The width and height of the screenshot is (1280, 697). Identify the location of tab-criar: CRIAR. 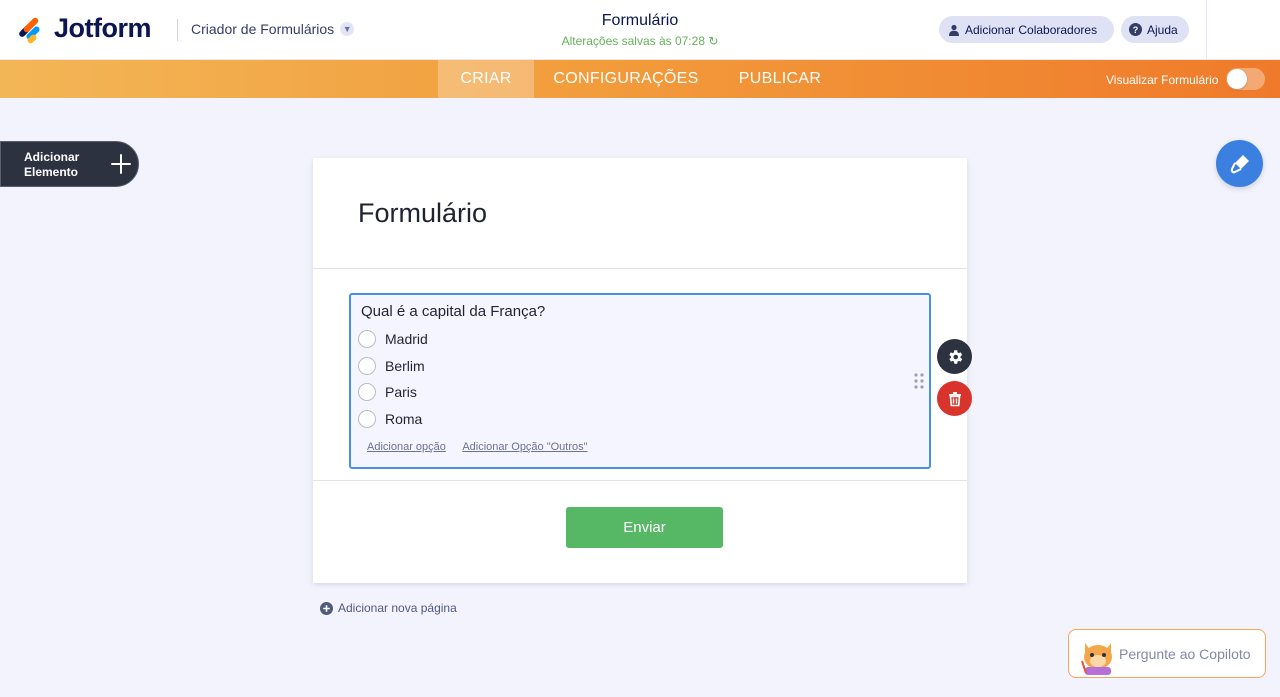
(486, 79).